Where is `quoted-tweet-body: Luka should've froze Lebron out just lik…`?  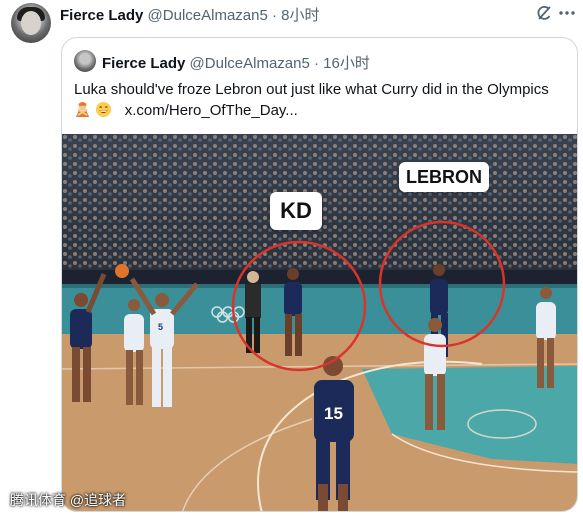 quoted-tweet-body: Luka should've froze Lebron out just lik… is located at coordinates (311, 89).